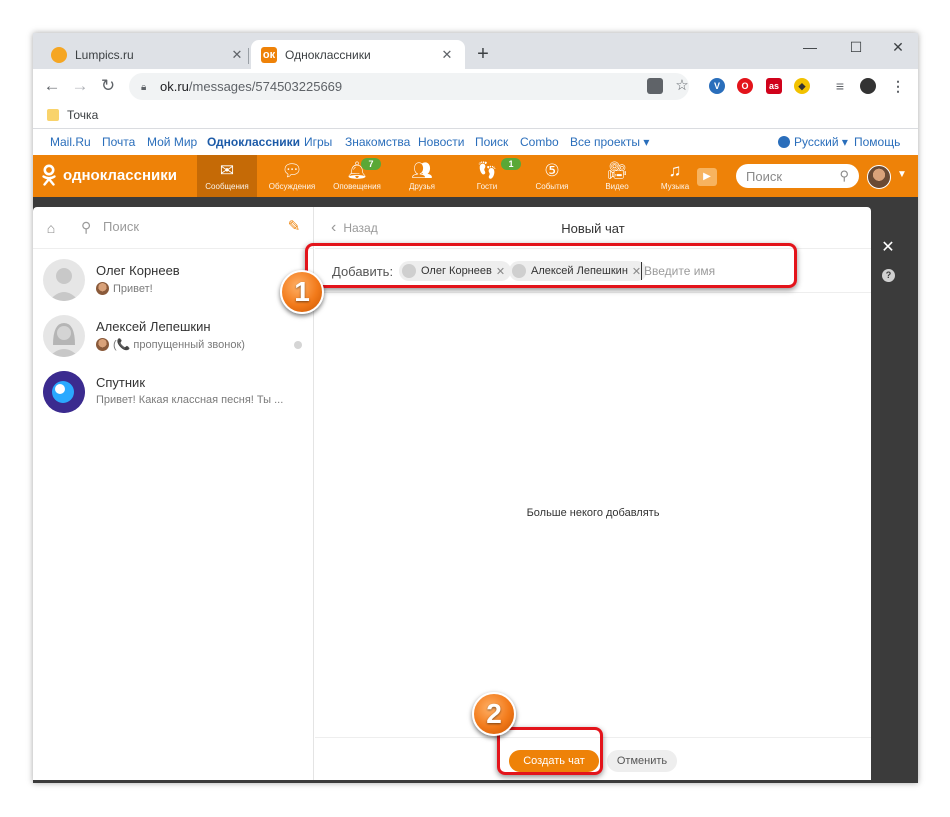  What do you see at coordinates (877, 142) in the screenshot?
I see `help-link: Помощь` at bounding box center [877, 142].